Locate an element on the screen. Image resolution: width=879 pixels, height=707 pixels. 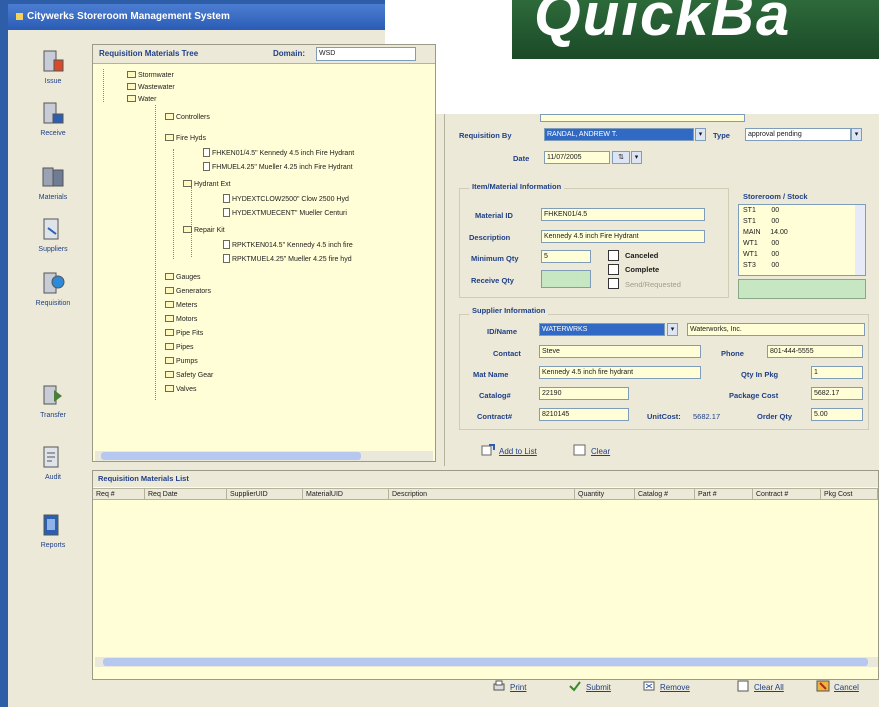
description-input: Kennedy 4.5 inch Fire Hydrant is located at coordinates (623, 236).